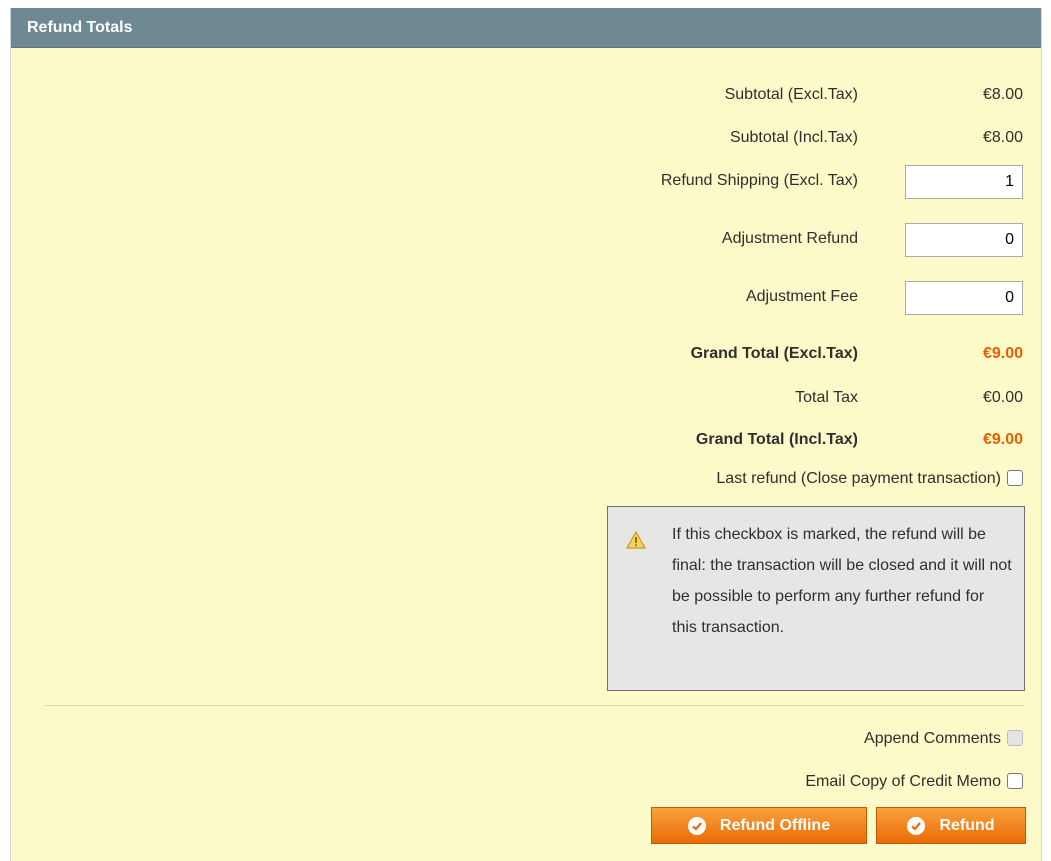 The height and width of the screenshot is (861, 1051). What do you see at coordinates (903, 781) in the screenshot?
I see `email-copy-label: Email Copy of Credit Memo` at bounding box center [903, 781].